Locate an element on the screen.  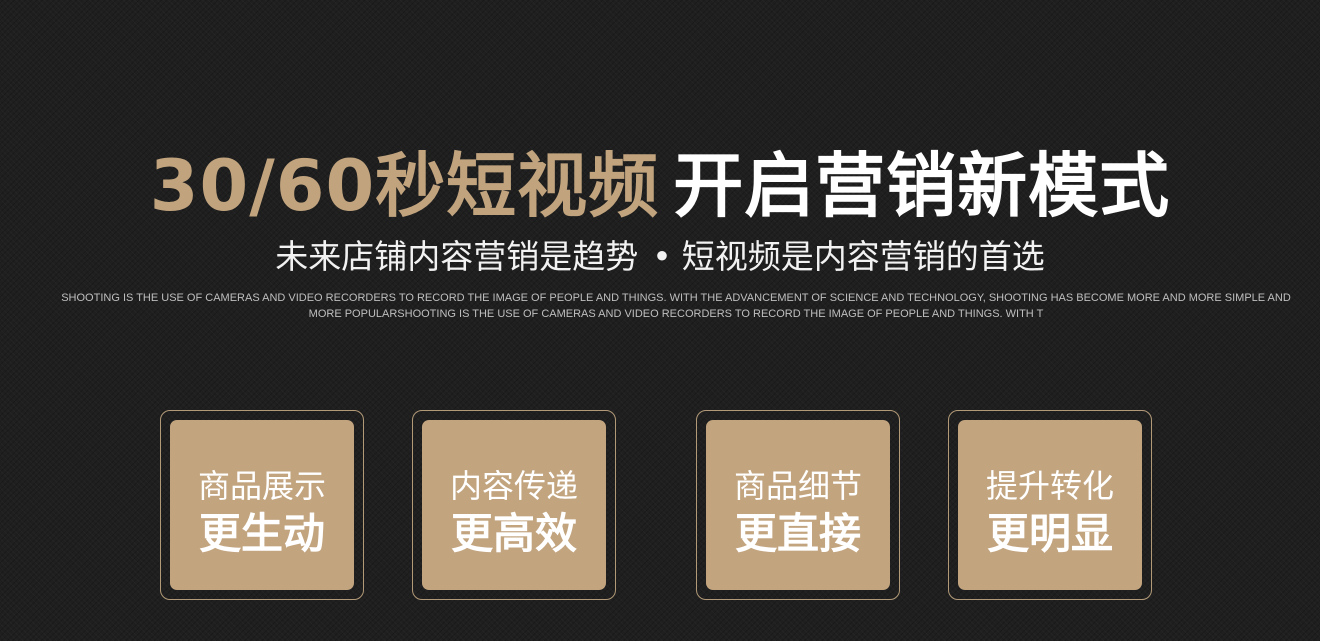
subtitle: 未来店铺内容营销是趋势 • 短视频是内容营销的首选 is located at coordinates (660, 257).